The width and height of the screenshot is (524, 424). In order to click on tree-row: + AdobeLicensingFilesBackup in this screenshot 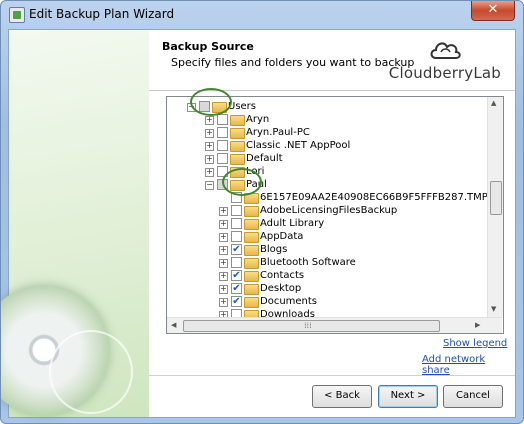, I will do `click(326, 210)`.